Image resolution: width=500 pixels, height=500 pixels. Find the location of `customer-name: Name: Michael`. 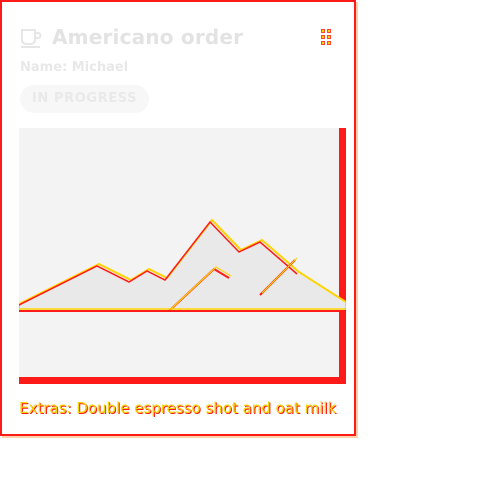

customer-name: Name: Michael is located at coordinates (74, 67).